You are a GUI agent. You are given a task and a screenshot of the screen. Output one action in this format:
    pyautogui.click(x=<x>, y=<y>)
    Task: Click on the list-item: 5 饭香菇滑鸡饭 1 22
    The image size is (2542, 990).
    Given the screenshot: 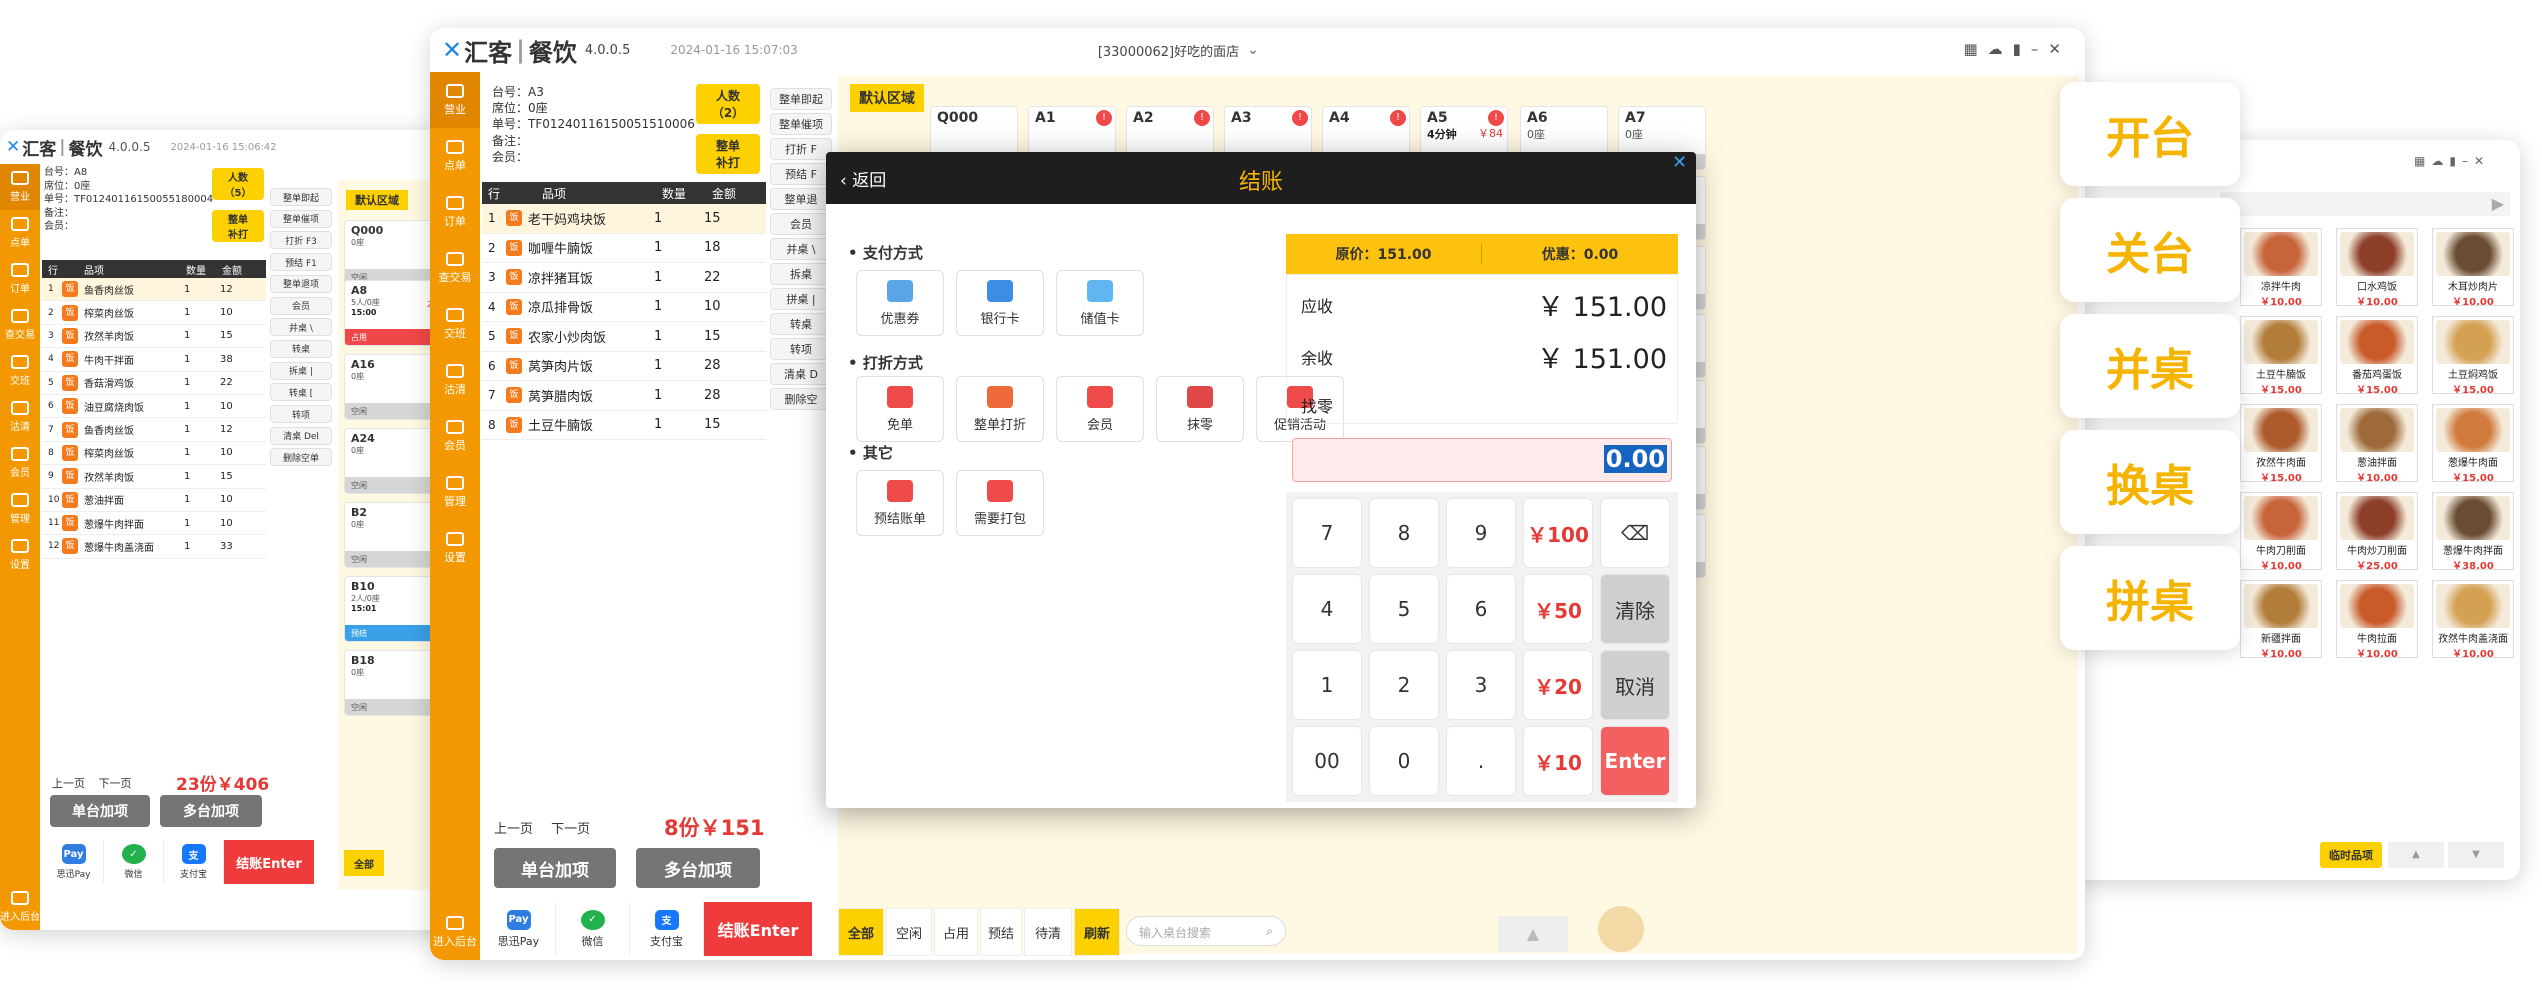 What is the action you would take?
    pyautogui.click(x=154, y=383)
    